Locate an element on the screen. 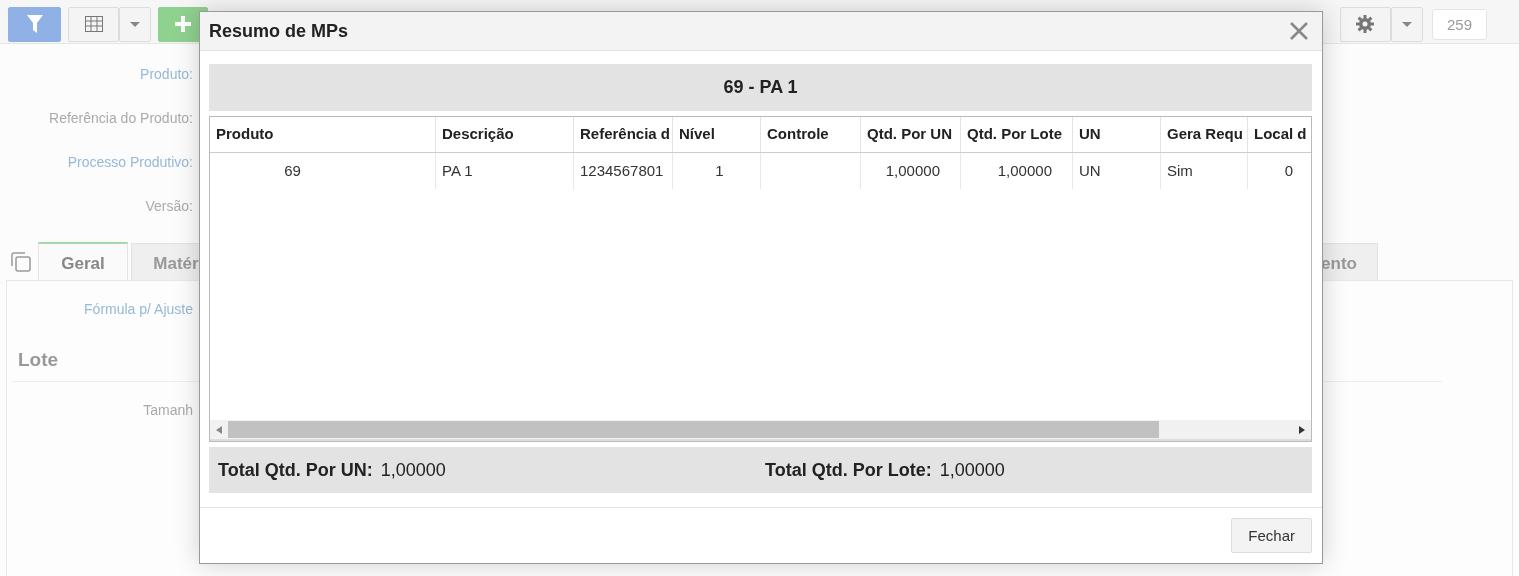  table-cell: Sim is located at coordinates (1203, 171).